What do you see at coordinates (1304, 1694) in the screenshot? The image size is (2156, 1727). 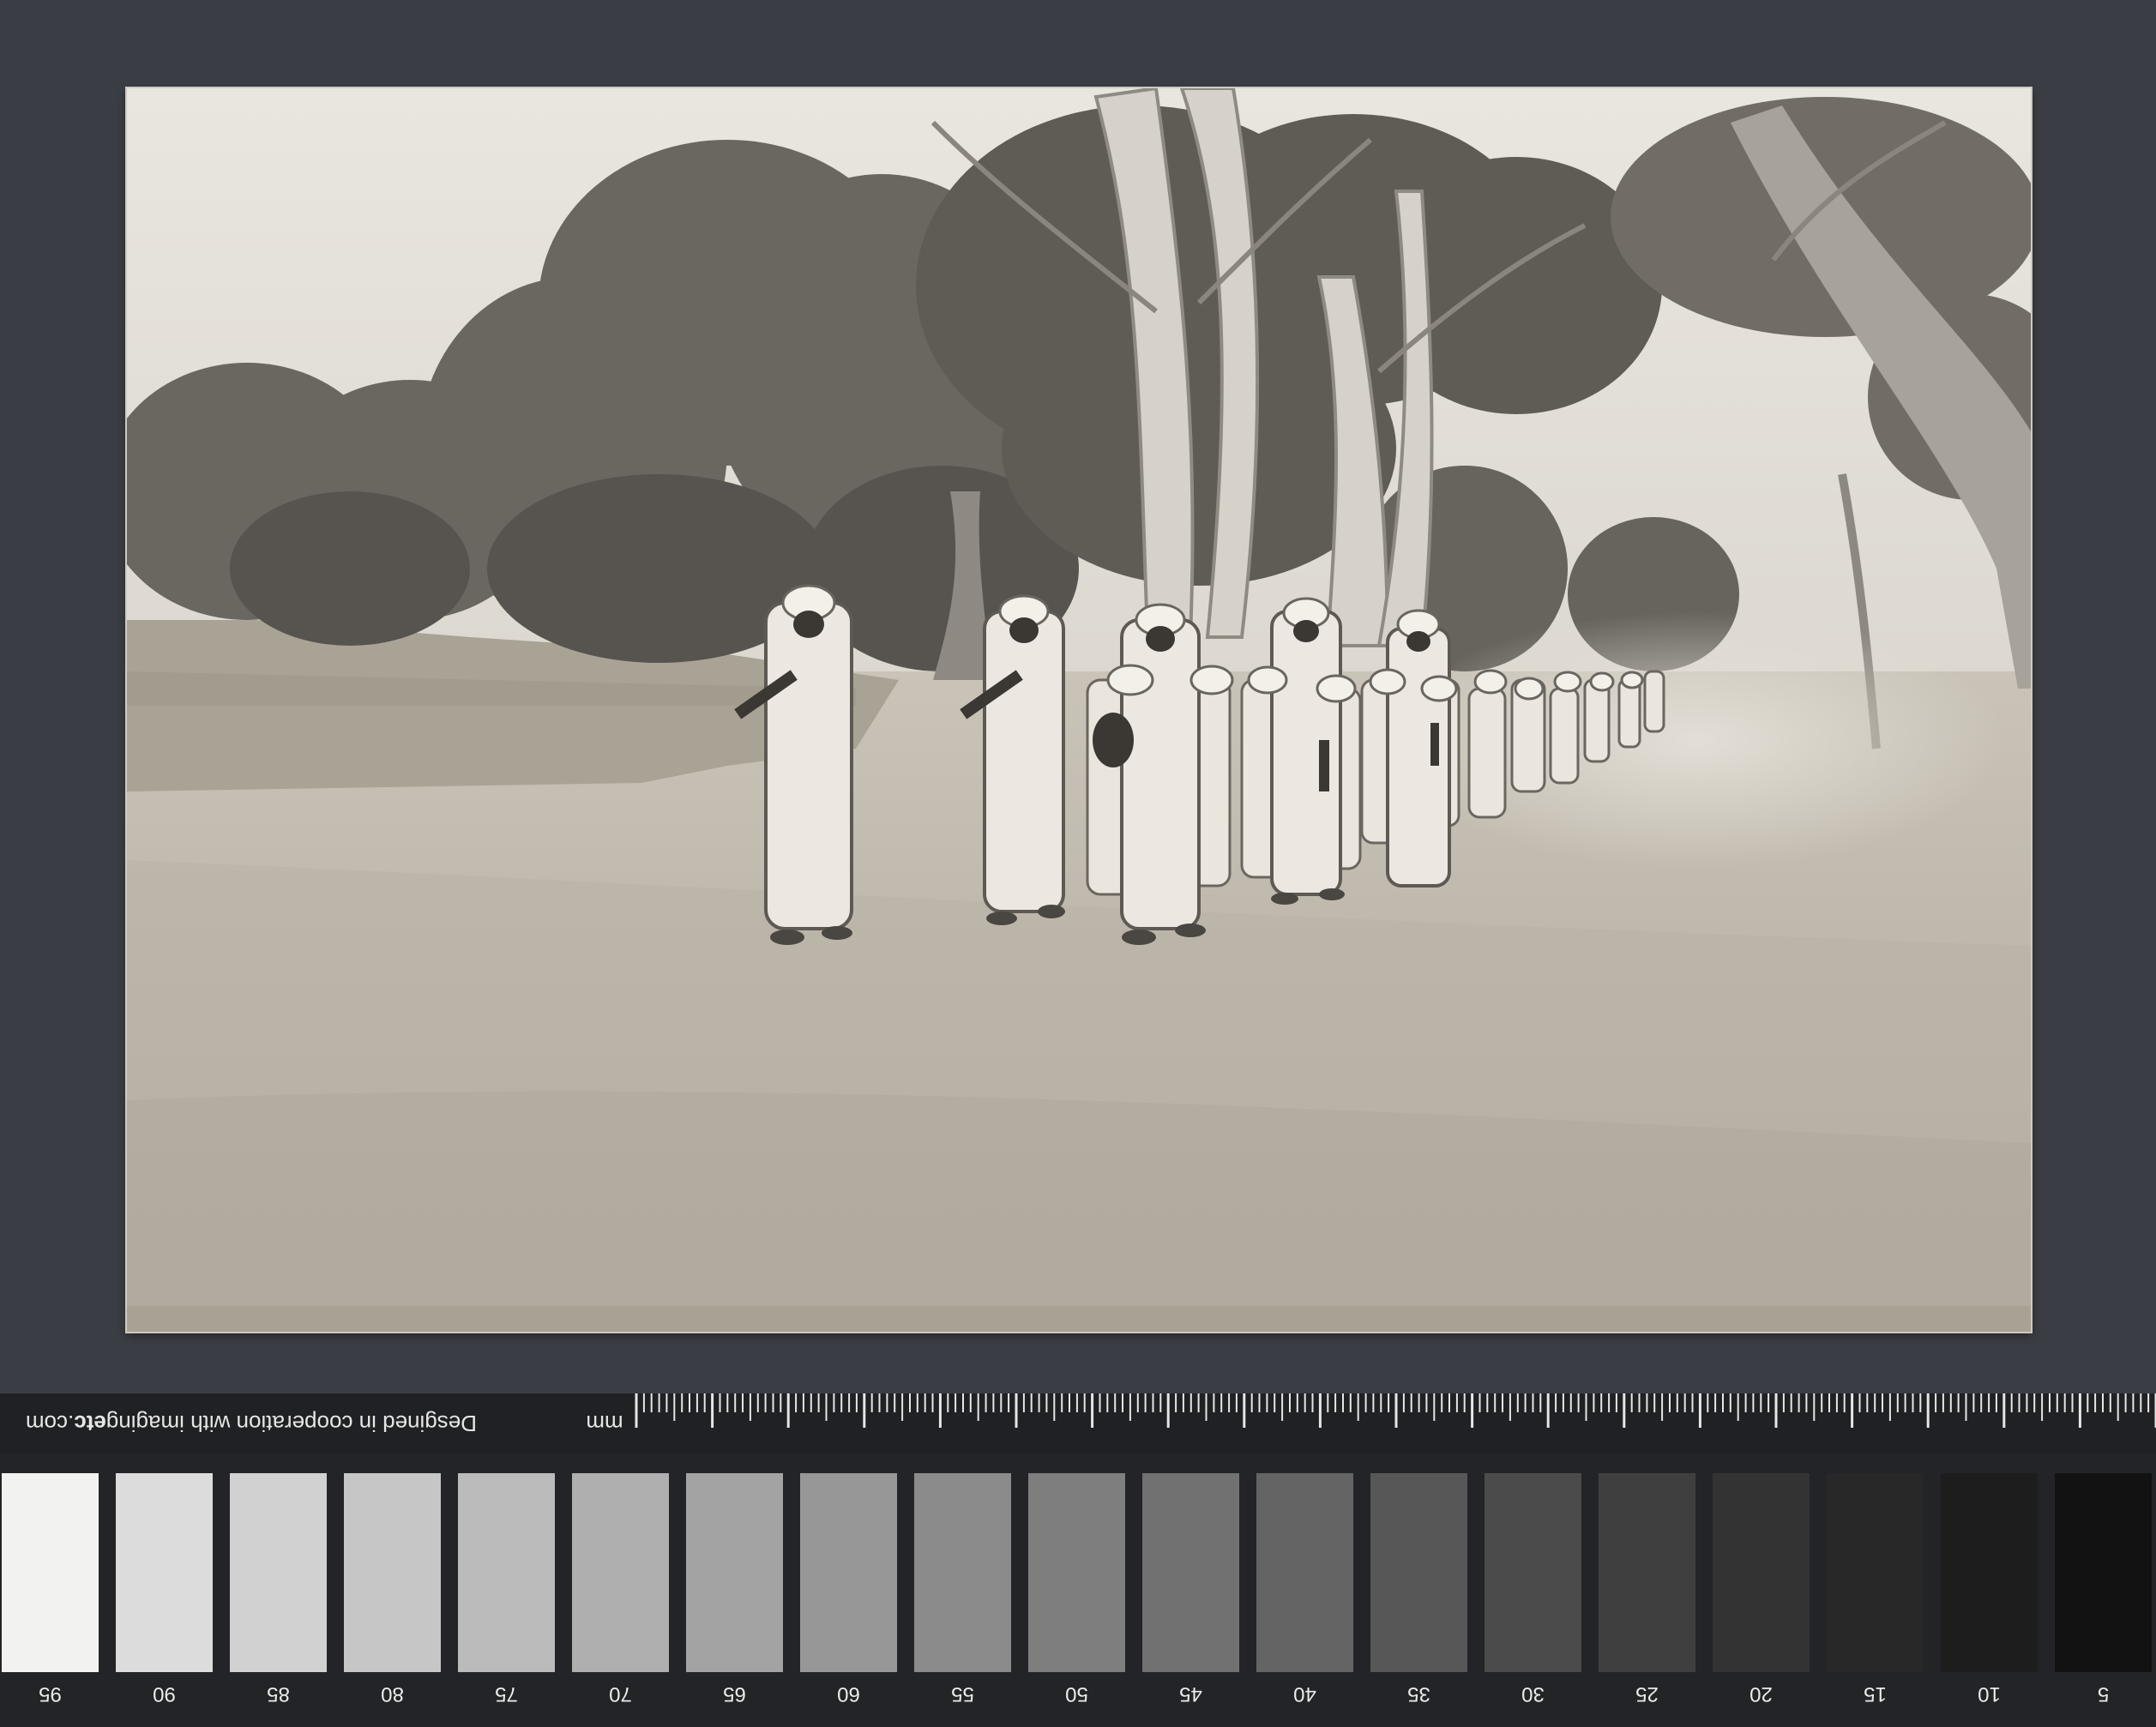 I see `patch-number: 40` at bounding box center [1304, 1694].